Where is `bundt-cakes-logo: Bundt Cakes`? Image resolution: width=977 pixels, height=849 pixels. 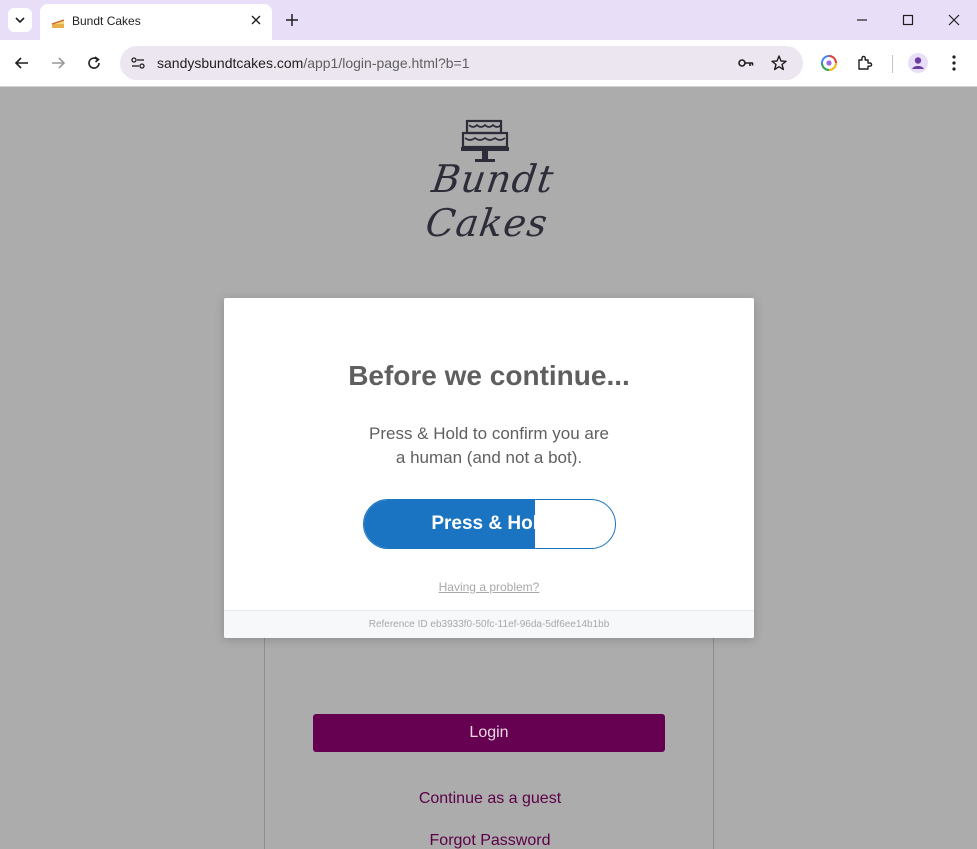
bundt-cakes-logo: Bundt Cakes is located at coordinates (490, 180).